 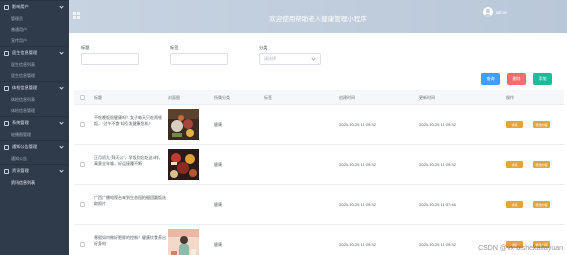 What do you see at coordinates (128, 160) in the screenshot?
I see `row-title: 正月初九“拜天公”，早饭别忘吃这4样，寓意全年顺，好运接踵不断` at bounding box center [128, 160].